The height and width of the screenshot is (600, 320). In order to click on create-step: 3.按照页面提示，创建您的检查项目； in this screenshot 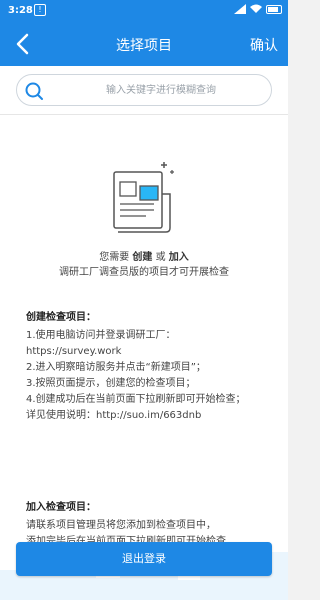, I will do `click(111, 383)`.